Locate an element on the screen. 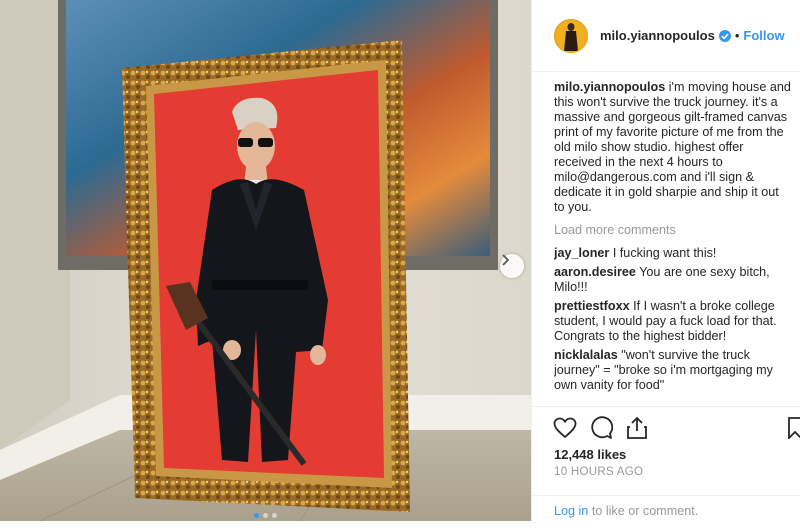 This screenshot has width=800, height=532. share-button is located at coordinates (637, 428).